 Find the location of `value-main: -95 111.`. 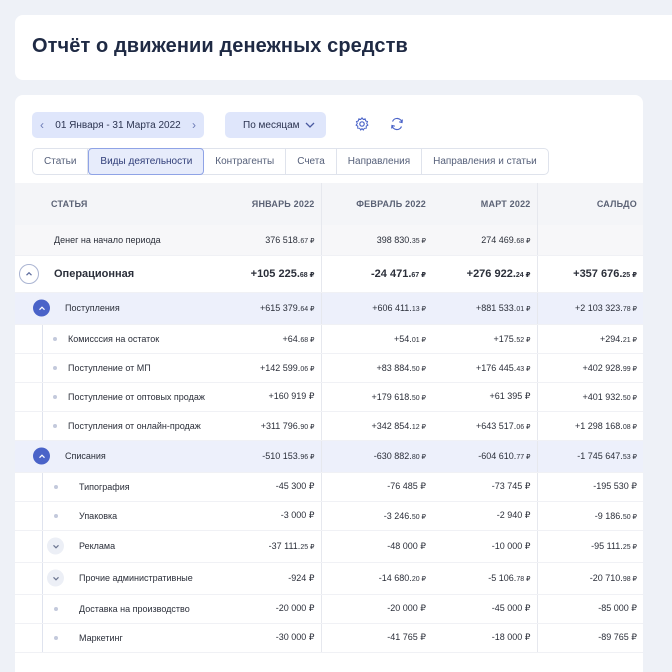

value-main: -95 111. is located at coordinates (607, 546).